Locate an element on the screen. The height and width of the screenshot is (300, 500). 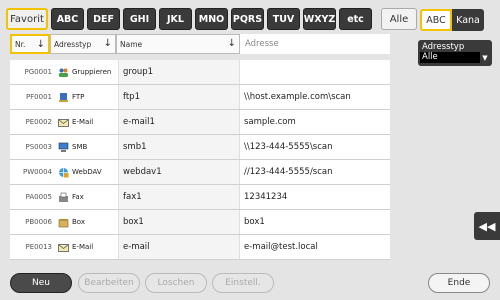
row-name: e-mail is located at coordinates (179, 247).